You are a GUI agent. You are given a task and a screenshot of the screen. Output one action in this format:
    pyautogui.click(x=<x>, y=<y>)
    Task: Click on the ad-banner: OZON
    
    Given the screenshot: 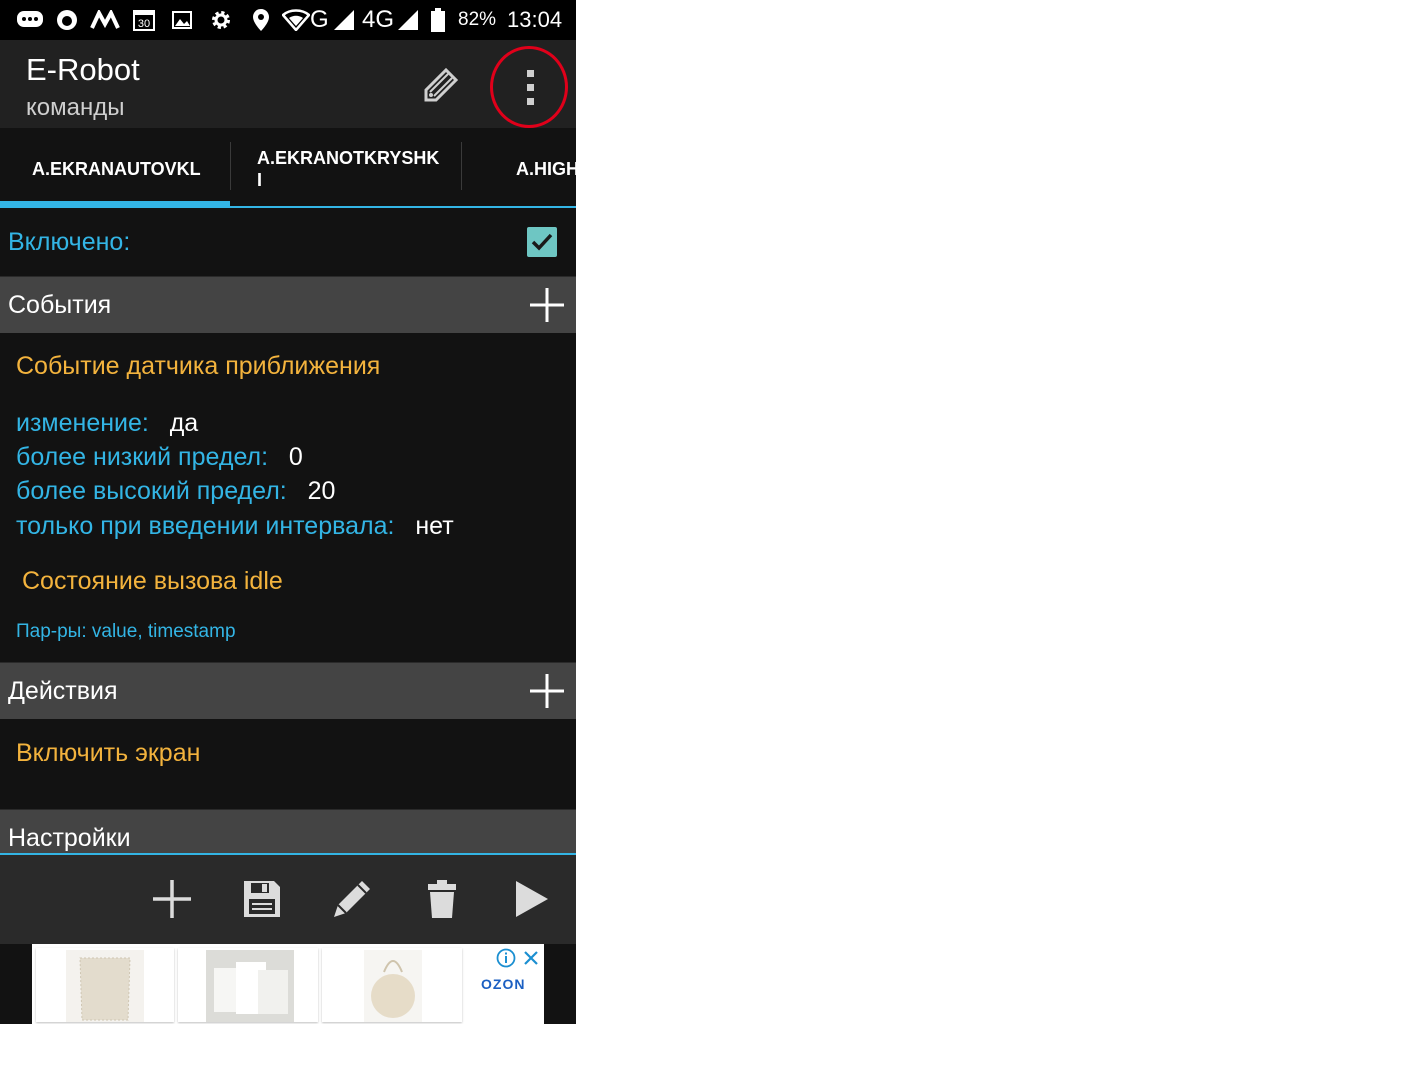 What is the action you would take?
    pyautogui.click(x=288, y=984)
    